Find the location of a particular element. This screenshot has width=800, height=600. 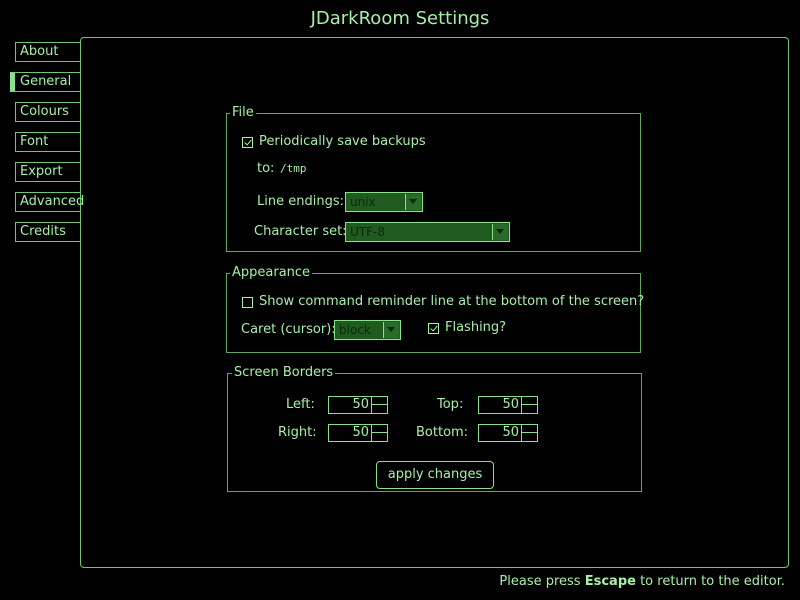

window-title: JDarkRoom Settings is located at coordinates (400, 18).